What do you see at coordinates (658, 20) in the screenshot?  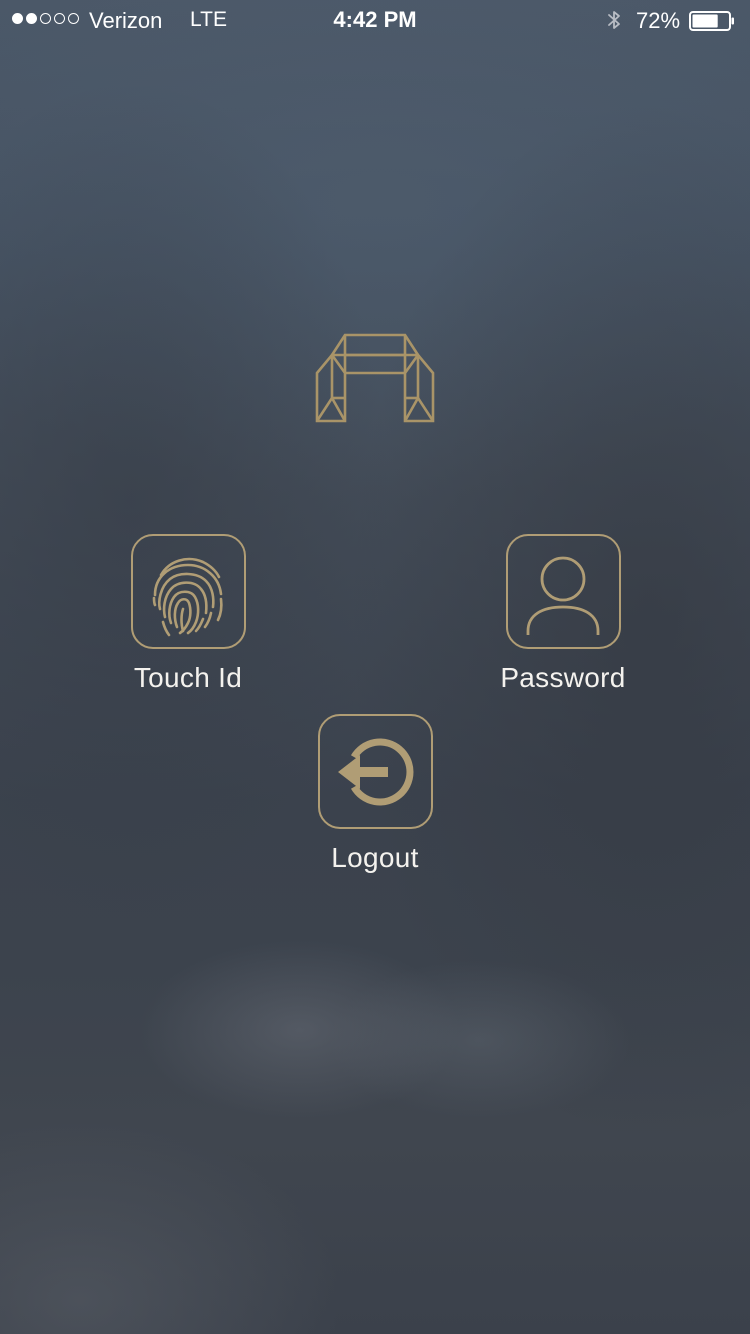 I see `battery-percentage: 72%` at bounding box center [658, 20].